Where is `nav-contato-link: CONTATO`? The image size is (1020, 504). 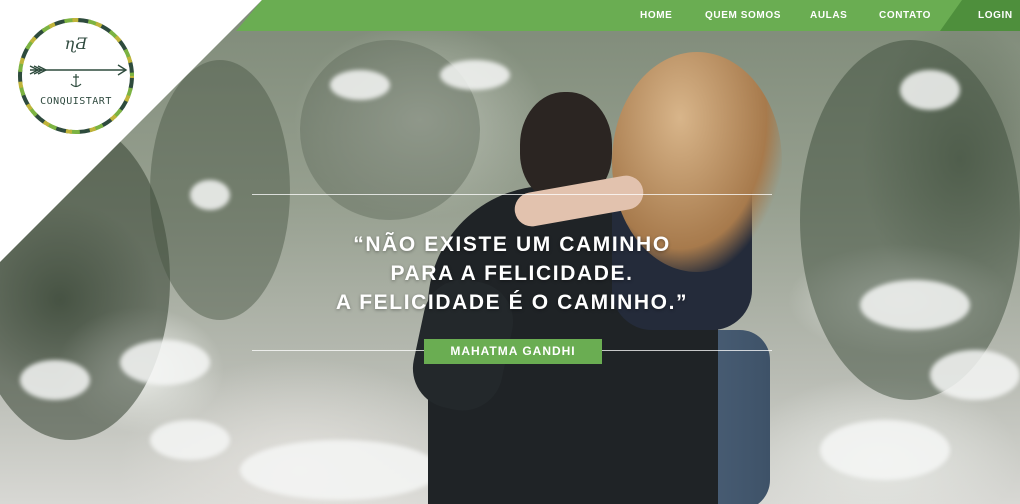
nav-contato-link: CONTATO is located at coordinates (905, 15).